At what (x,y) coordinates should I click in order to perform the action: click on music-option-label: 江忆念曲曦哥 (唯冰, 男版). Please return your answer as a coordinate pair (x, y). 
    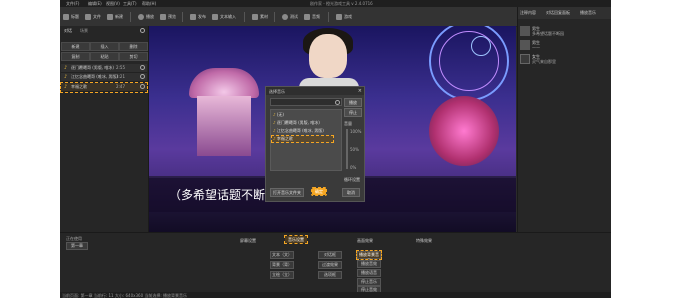
    Looking at the image, I should click on (300, 130).